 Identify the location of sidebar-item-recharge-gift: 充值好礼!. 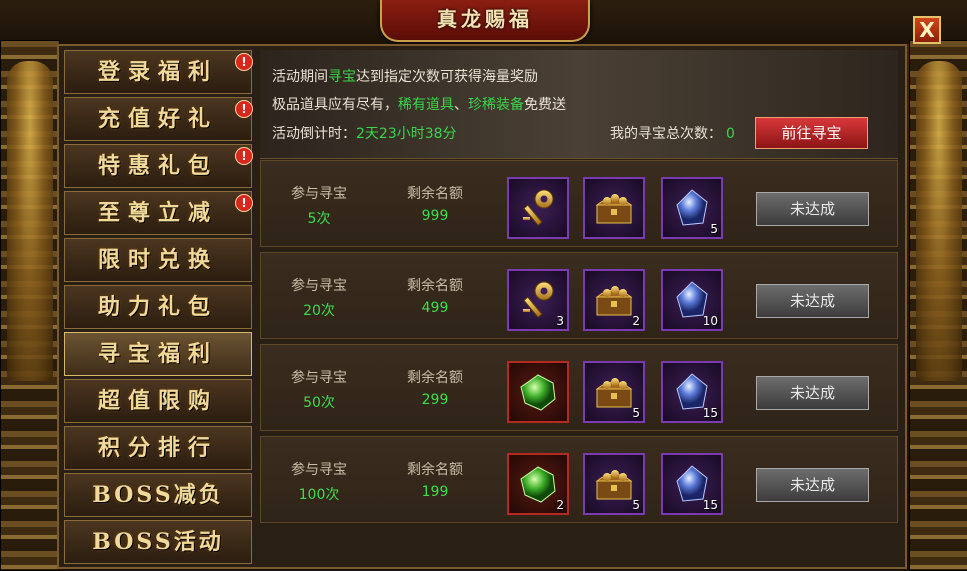
(158, 119).